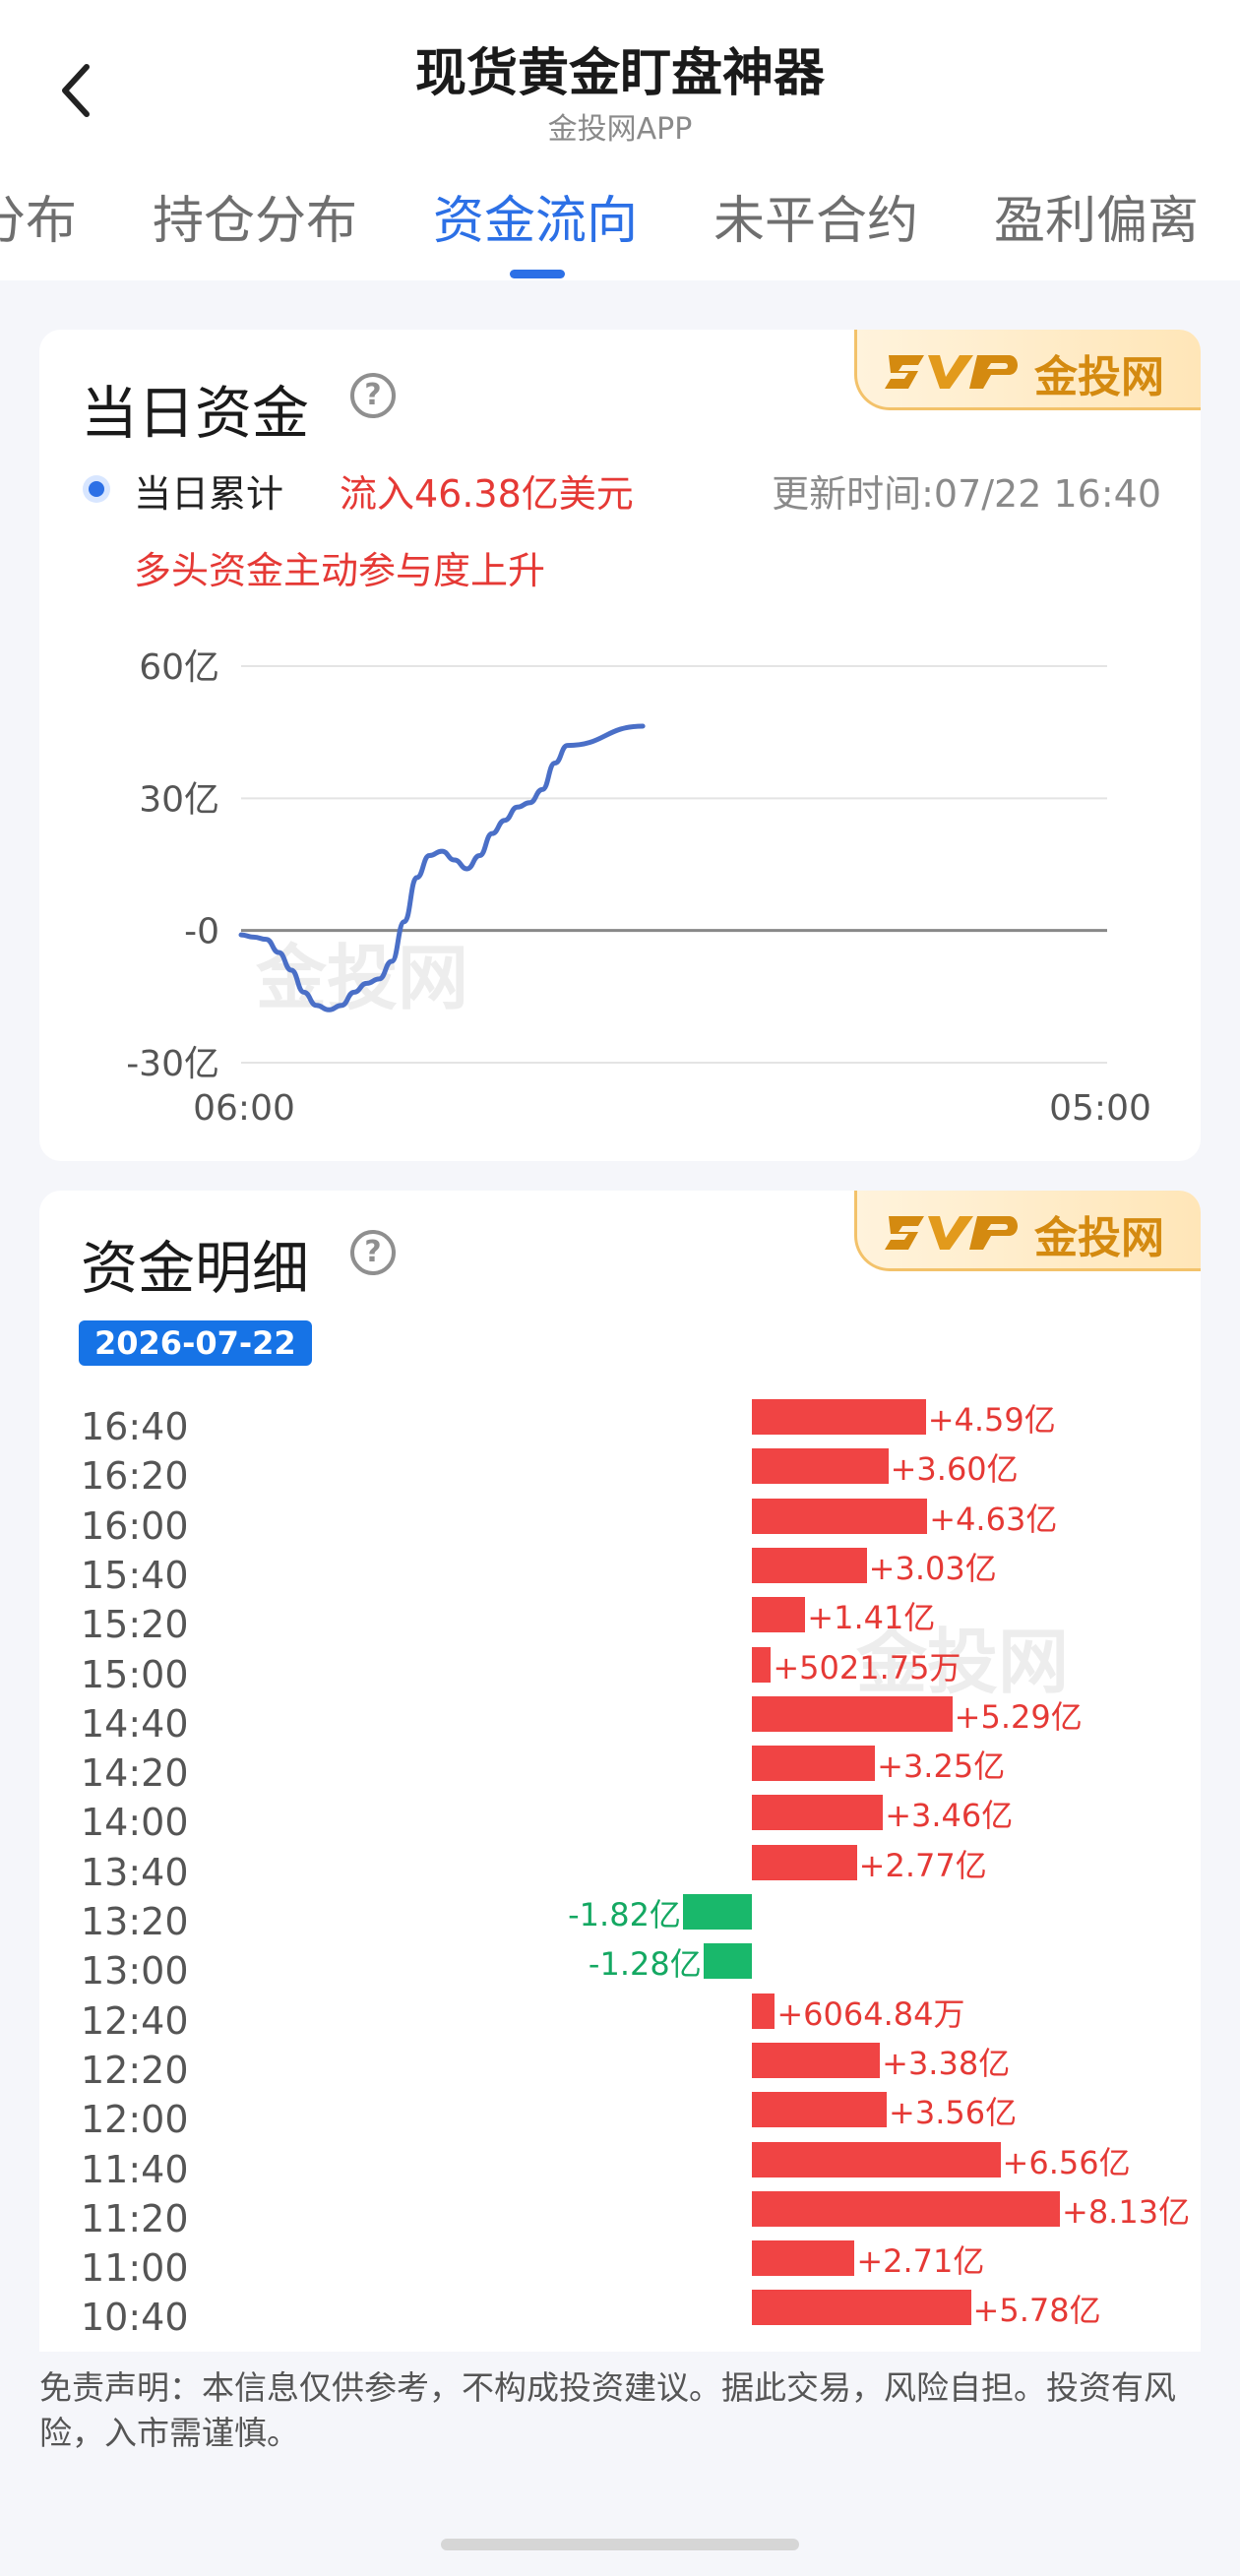 This screenshot has width=1240, height=2576. Describe the element at coordinates (195, 1343) in the screenshot. I see `date-badge: 2026-07-22` at that location.